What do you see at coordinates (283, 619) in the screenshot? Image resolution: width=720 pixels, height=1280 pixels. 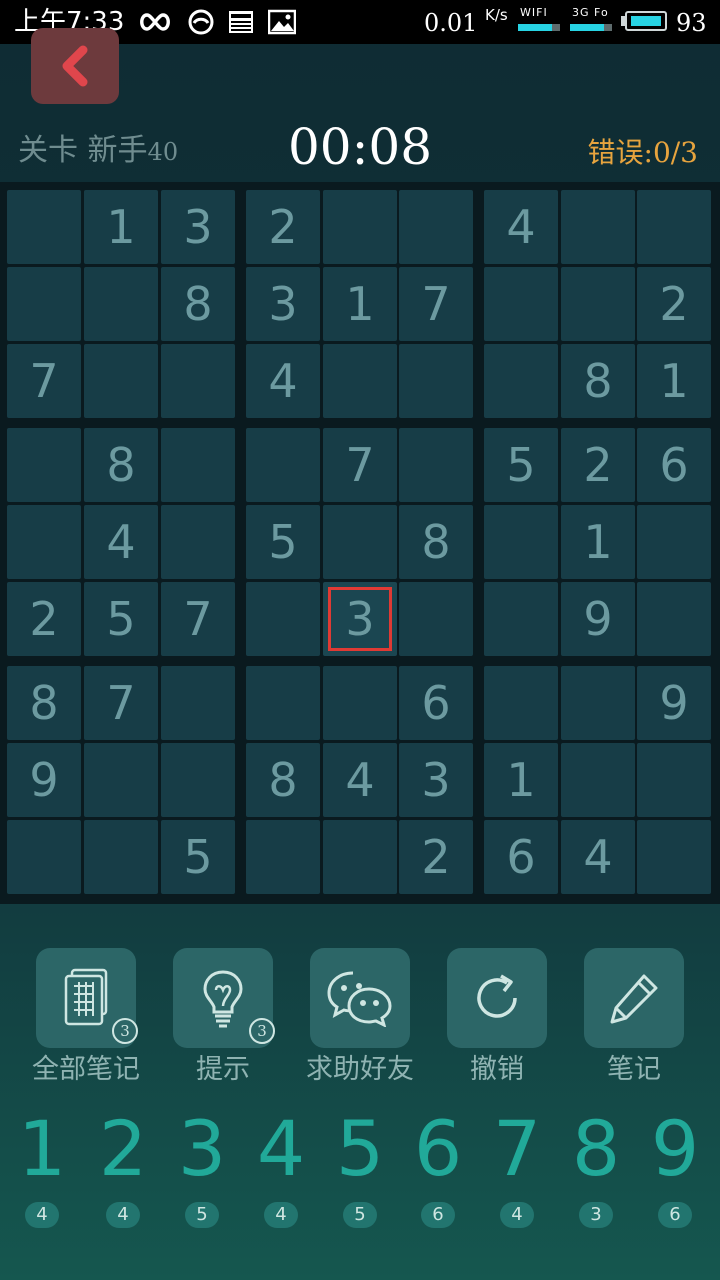 I see `board-cell-r6-c4` at bounding box center [283, 619].